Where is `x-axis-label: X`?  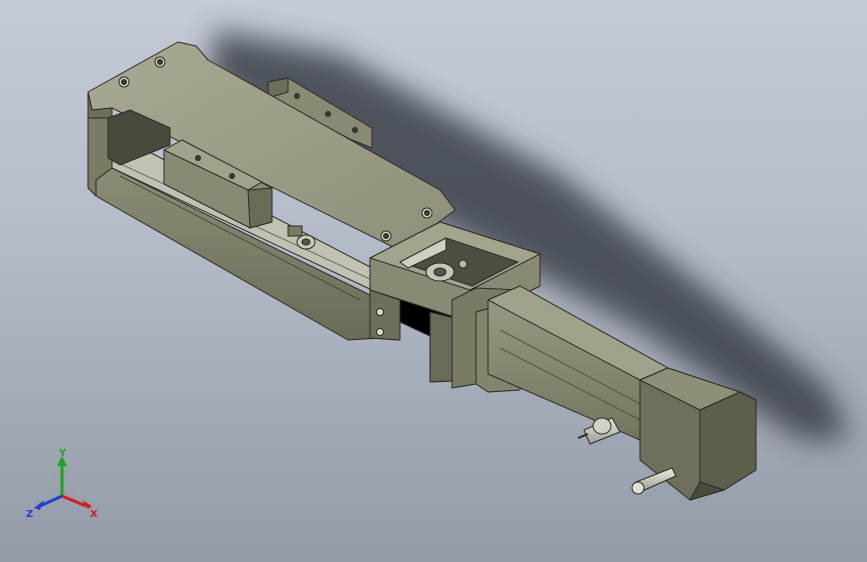
x-axis-label: X is located at coordinates (94, 514).